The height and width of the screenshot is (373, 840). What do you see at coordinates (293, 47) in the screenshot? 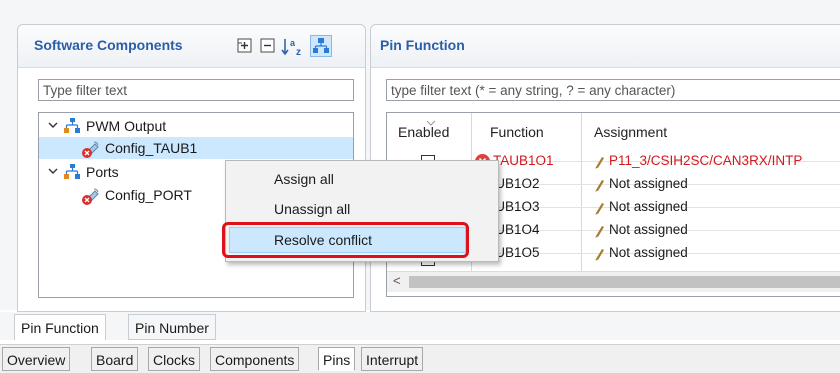
I see `sort-az-icon: az` at bounding box center [293, 47].